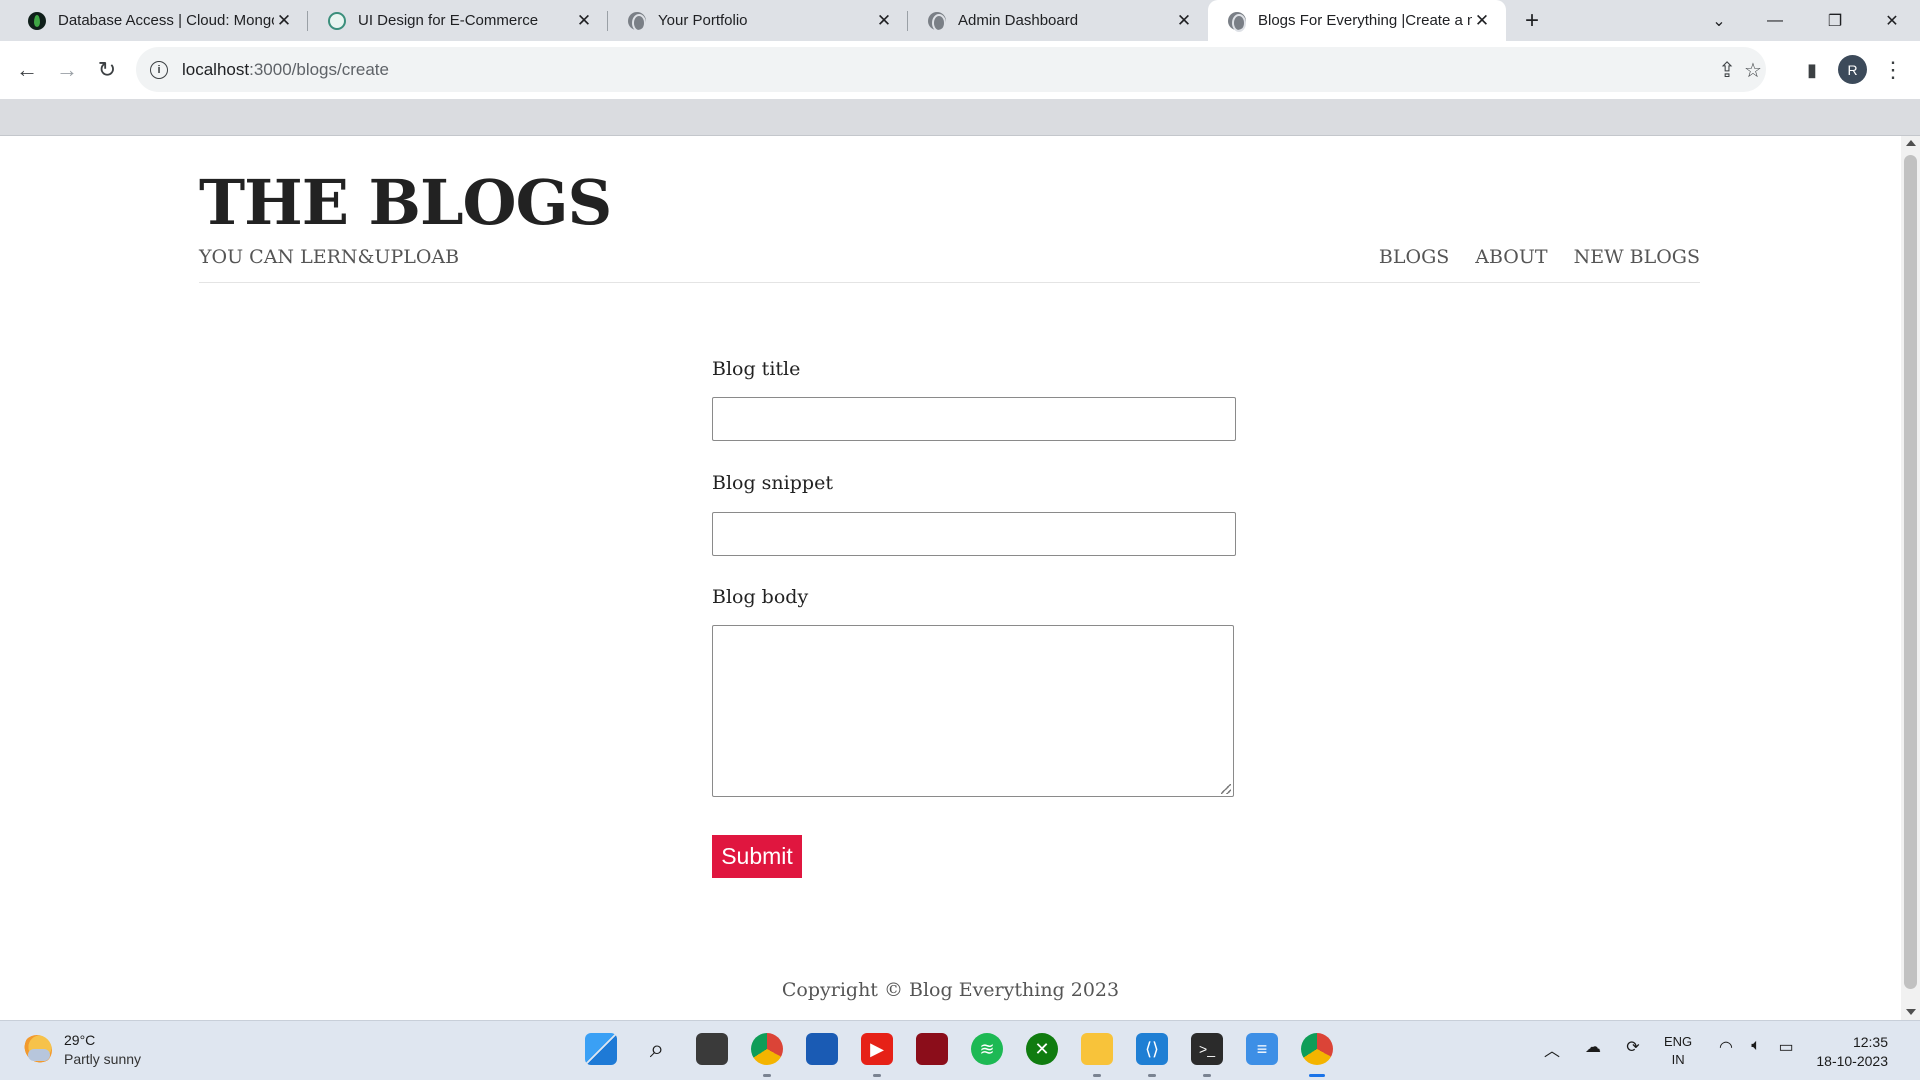 The height and width of the screenshot is (1080, 1920). What do you see at coordinates (67, 70) in the screenshot?
I see `forward-arrow-icon: →` at bounding box center [67, 70].